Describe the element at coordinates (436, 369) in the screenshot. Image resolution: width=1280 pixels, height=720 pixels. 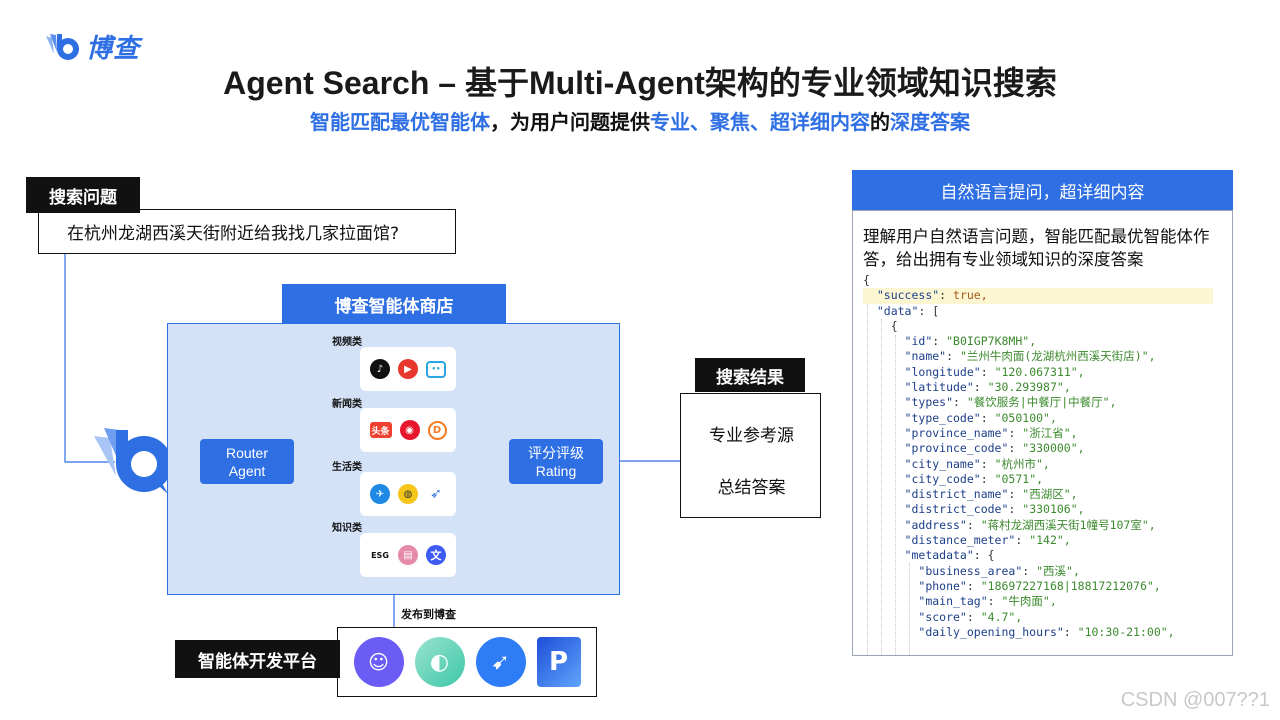
I see `bilibili-icon: ••` at that location.